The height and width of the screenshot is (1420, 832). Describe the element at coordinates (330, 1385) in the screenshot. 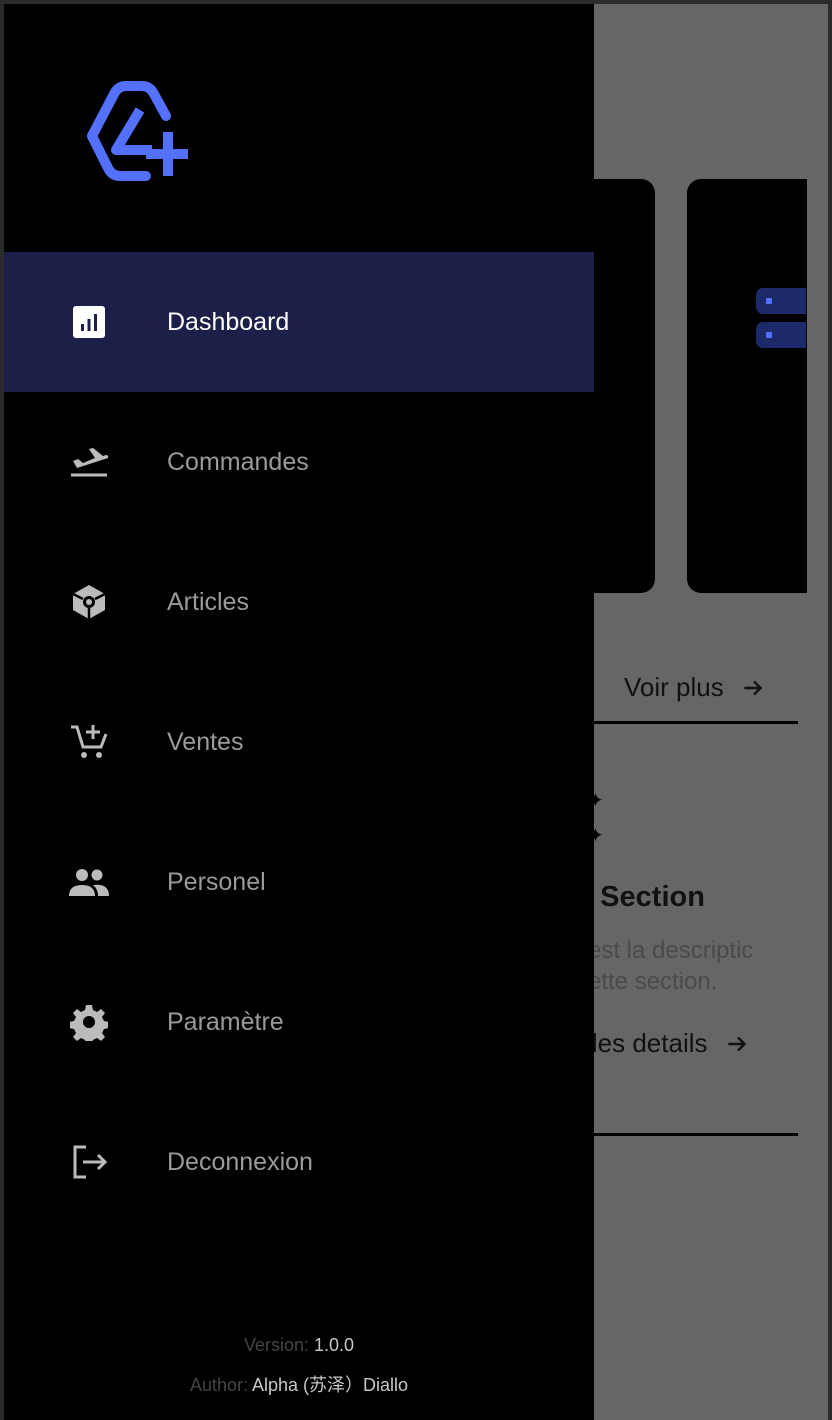

I see `author-value: Alpha (苏泽）Diallo` at that location.